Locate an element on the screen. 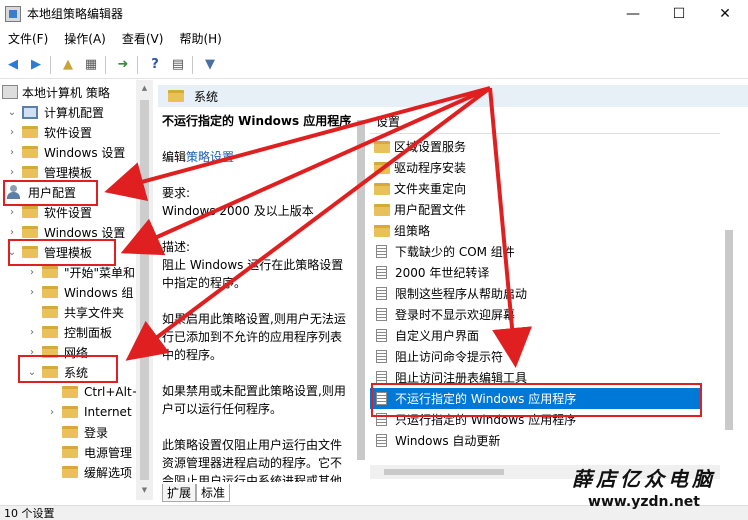  settings-column-header: 设置 is located at coordinates (550, 122).